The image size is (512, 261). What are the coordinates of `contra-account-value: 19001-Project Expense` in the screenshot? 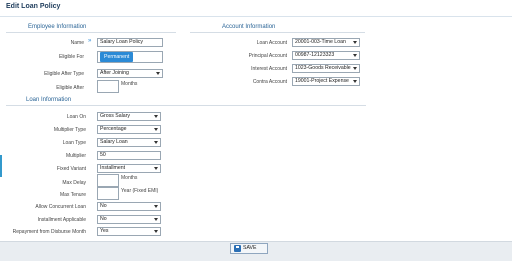 It's located at (322, 81).